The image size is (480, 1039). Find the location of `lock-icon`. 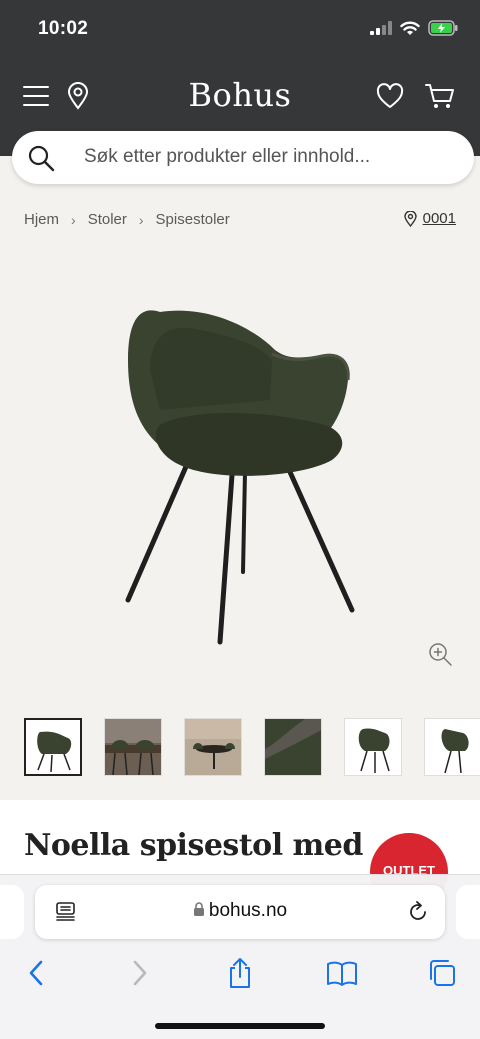

lock-icon is located at coordinates (198, 909).